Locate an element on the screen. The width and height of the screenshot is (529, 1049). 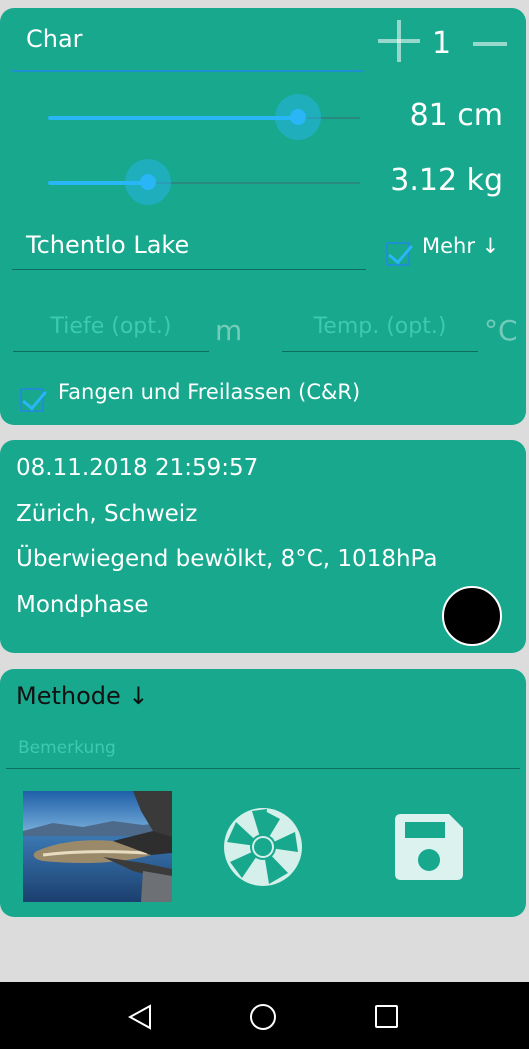
water-input: Tchentlo Lake is located at coordinates (189, 248).